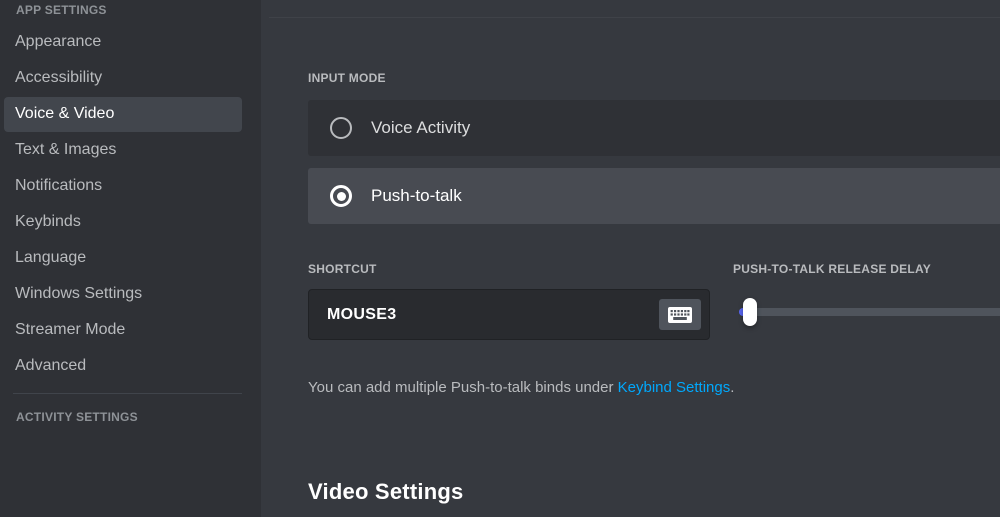 The width and height of the screenshot is (1000, 517). What do you see at coordinates (680, 314) in the screenshot?
I see `keyboard-icon` at bounding box center [680, 314].